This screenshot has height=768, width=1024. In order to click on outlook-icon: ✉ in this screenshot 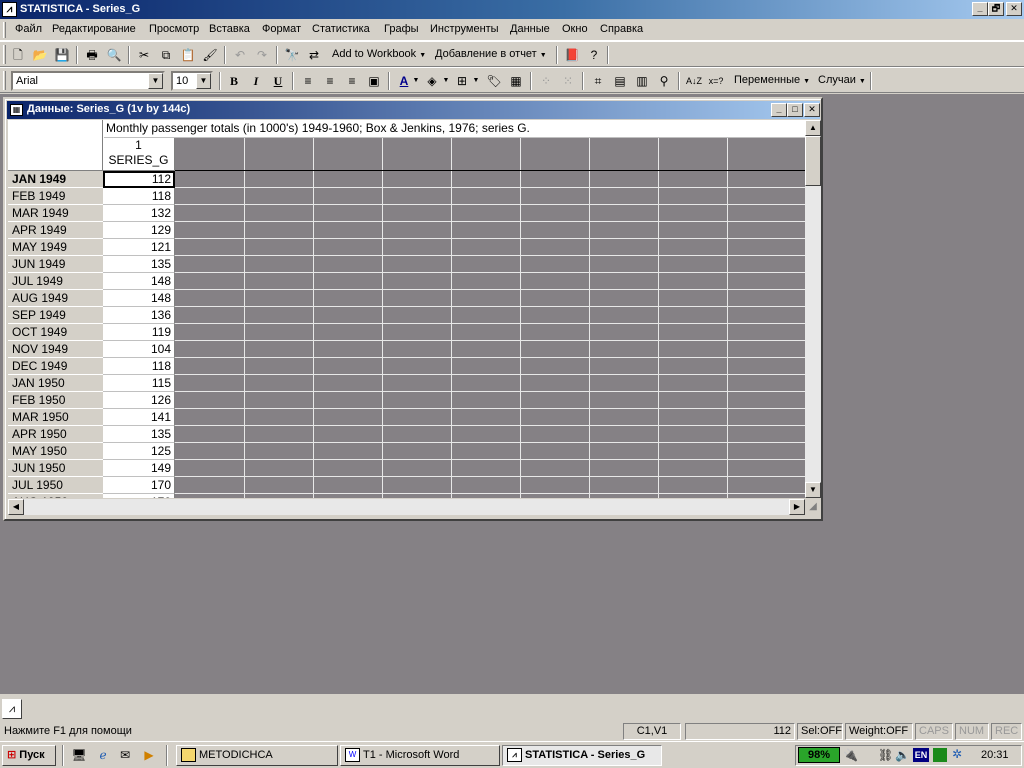, I will do `click(125, 755)`.